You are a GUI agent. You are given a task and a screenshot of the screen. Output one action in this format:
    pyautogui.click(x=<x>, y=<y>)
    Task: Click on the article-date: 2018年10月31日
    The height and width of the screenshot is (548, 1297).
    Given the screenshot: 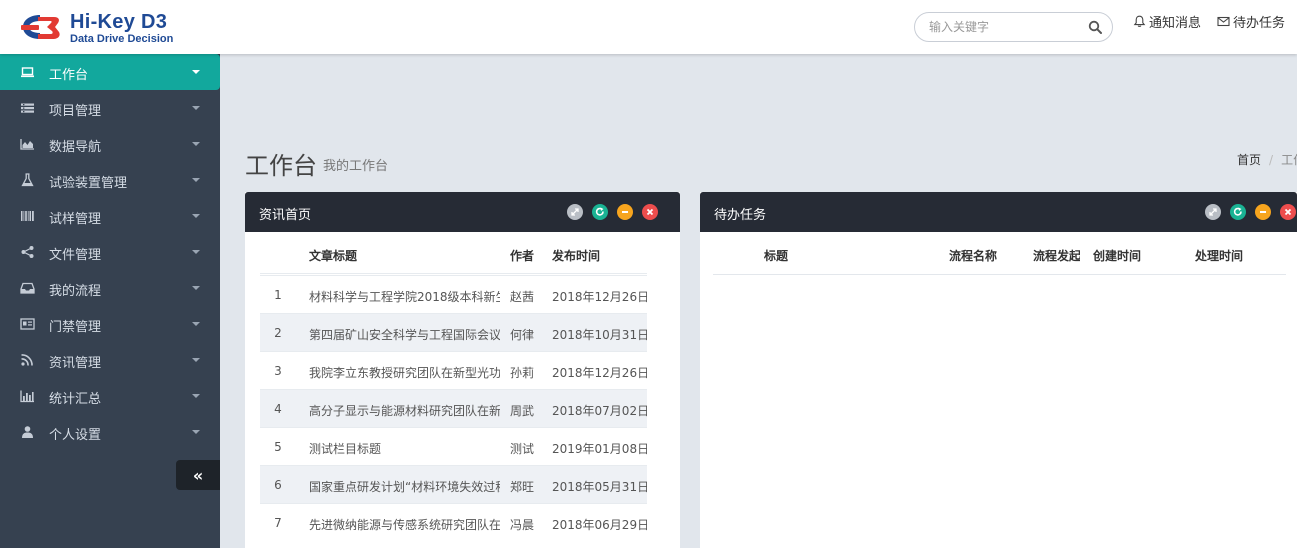 What is the action you would take?
    pyautogui.click(x=599, y=335)
    